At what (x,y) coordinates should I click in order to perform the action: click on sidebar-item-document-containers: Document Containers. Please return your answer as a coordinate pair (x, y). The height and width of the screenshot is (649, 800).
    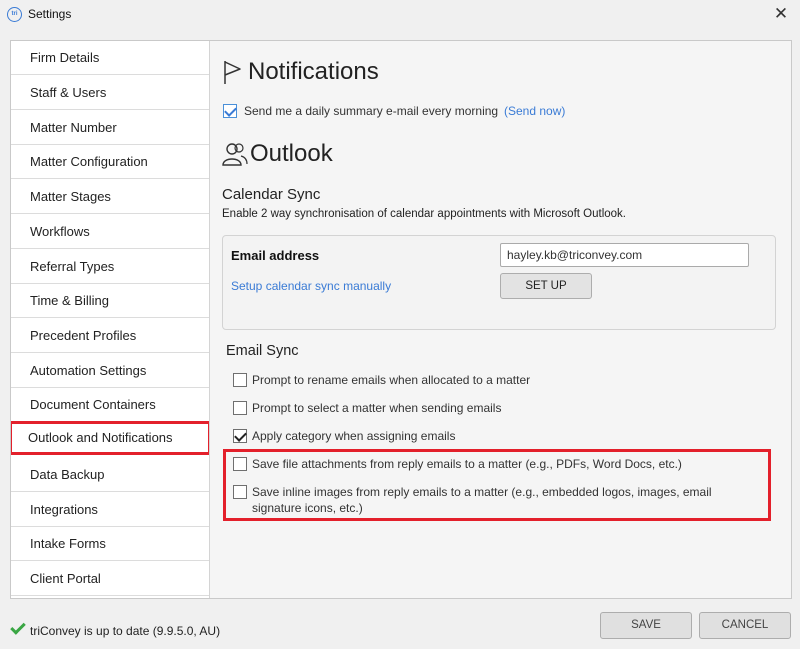
    Looking at the image, I should click on (110, 405).